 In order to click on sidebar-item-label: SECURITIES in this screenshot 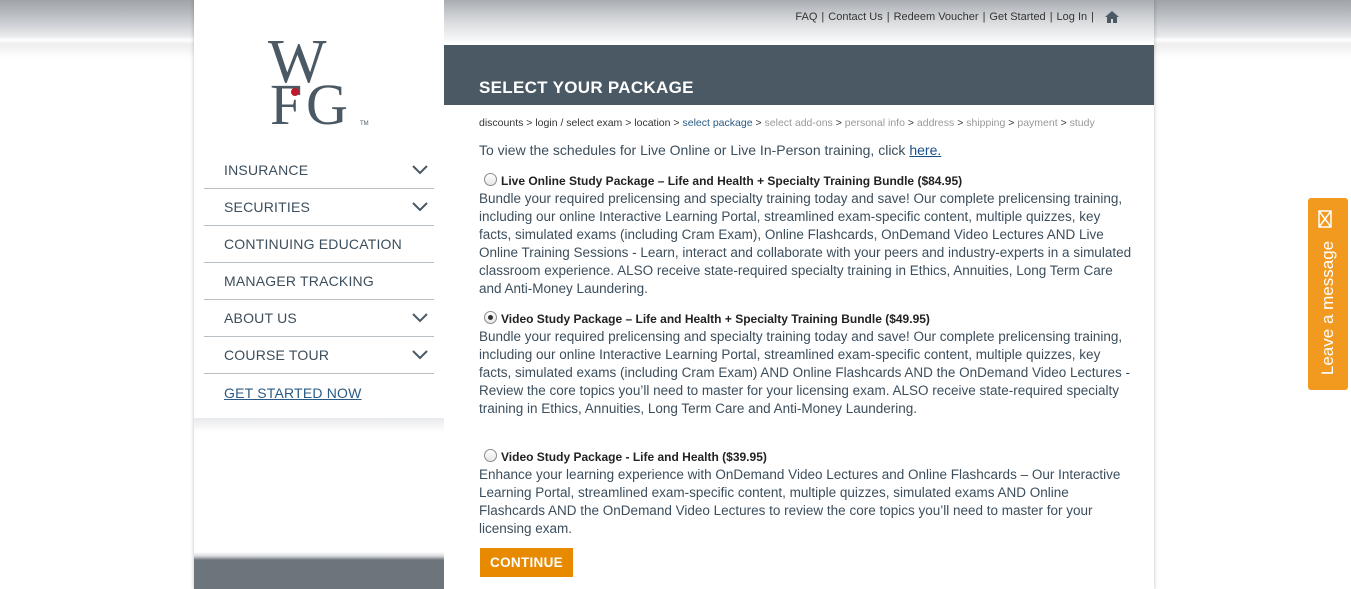, I will do `click(267, 207)`.